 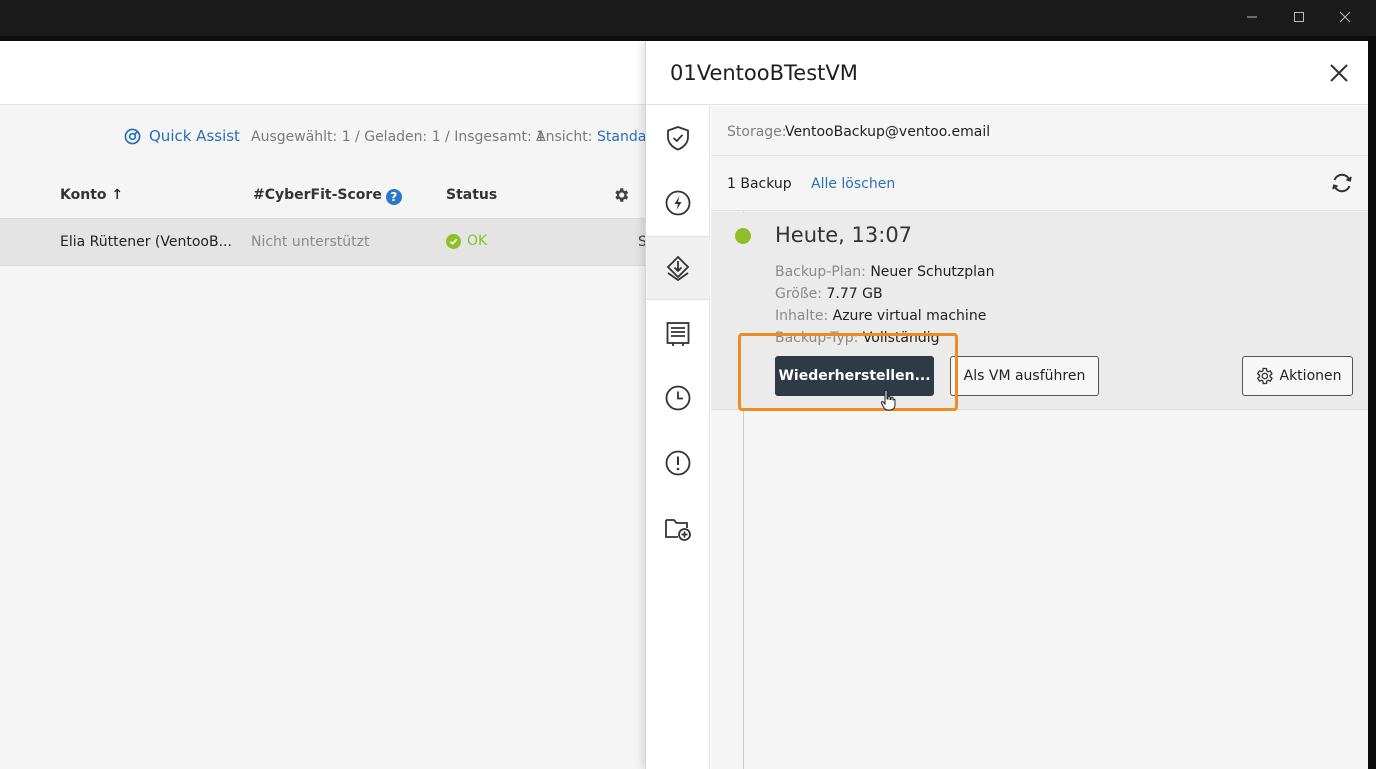 What do you see at coordinates (132, 136) in the screenshot?
I see `quick-assist-icon` at bounding box center [132, 136].